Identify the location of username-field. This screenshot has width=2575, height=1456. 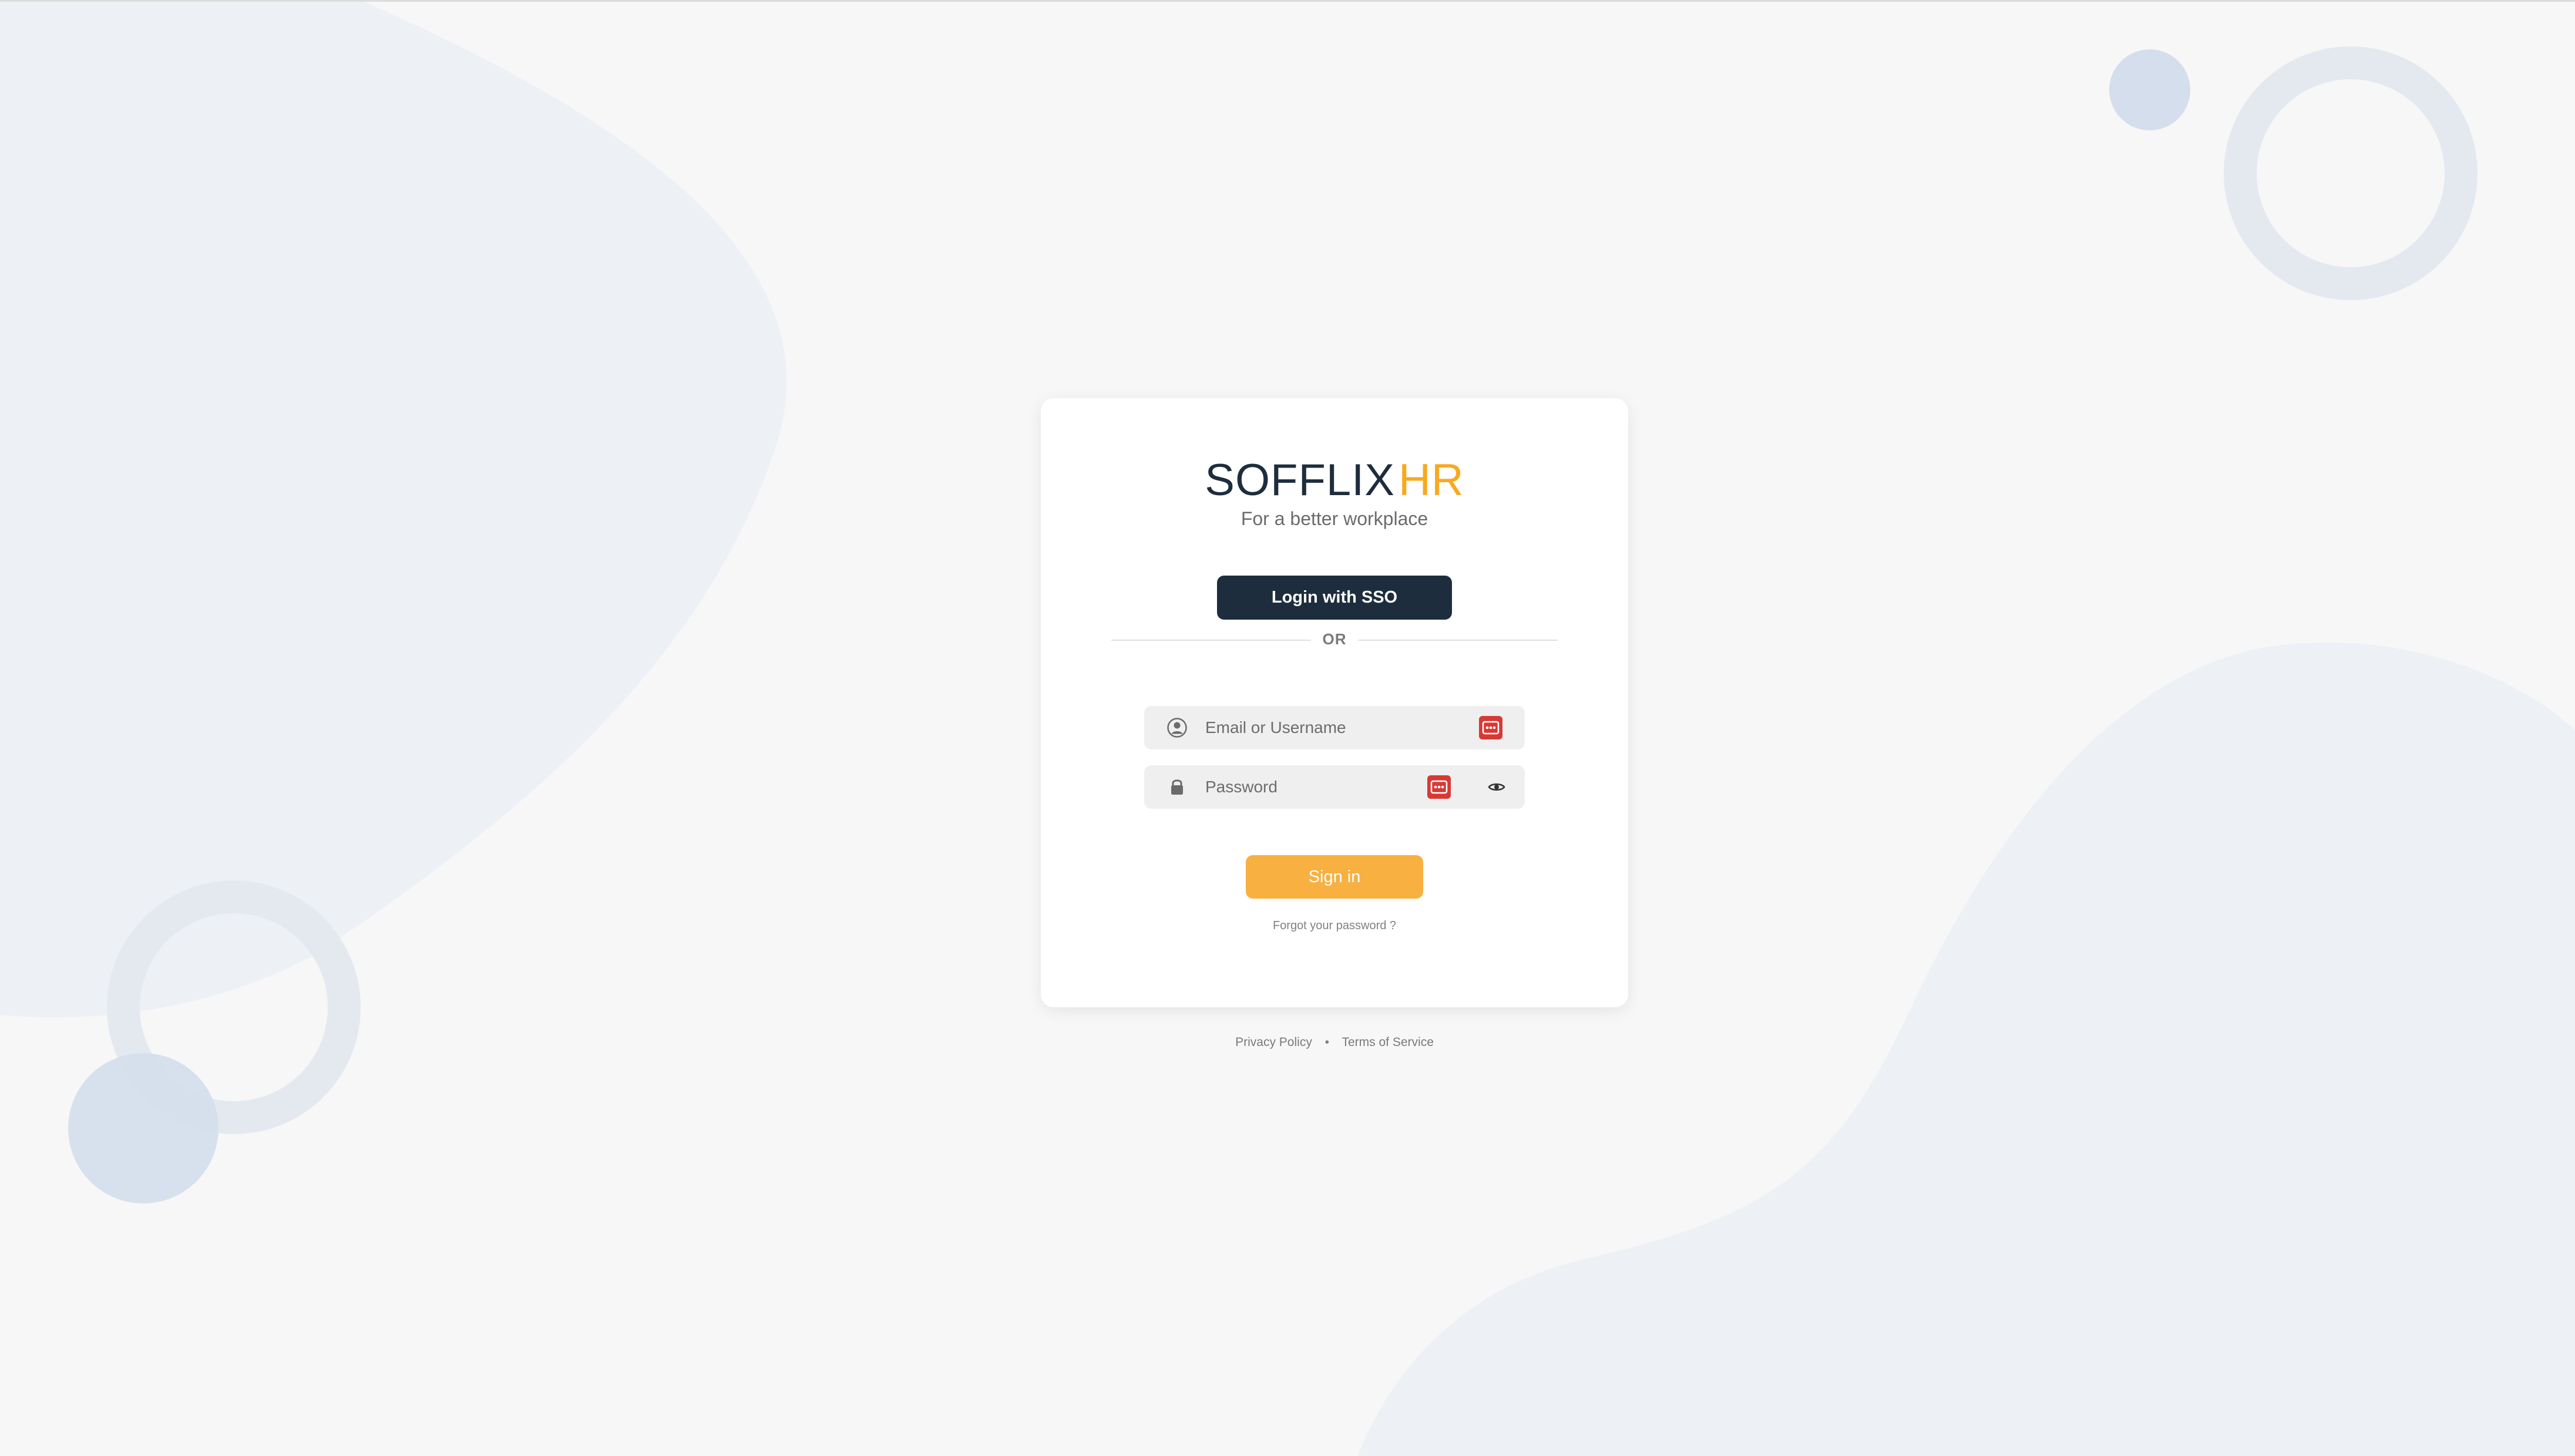
(1335, 727).